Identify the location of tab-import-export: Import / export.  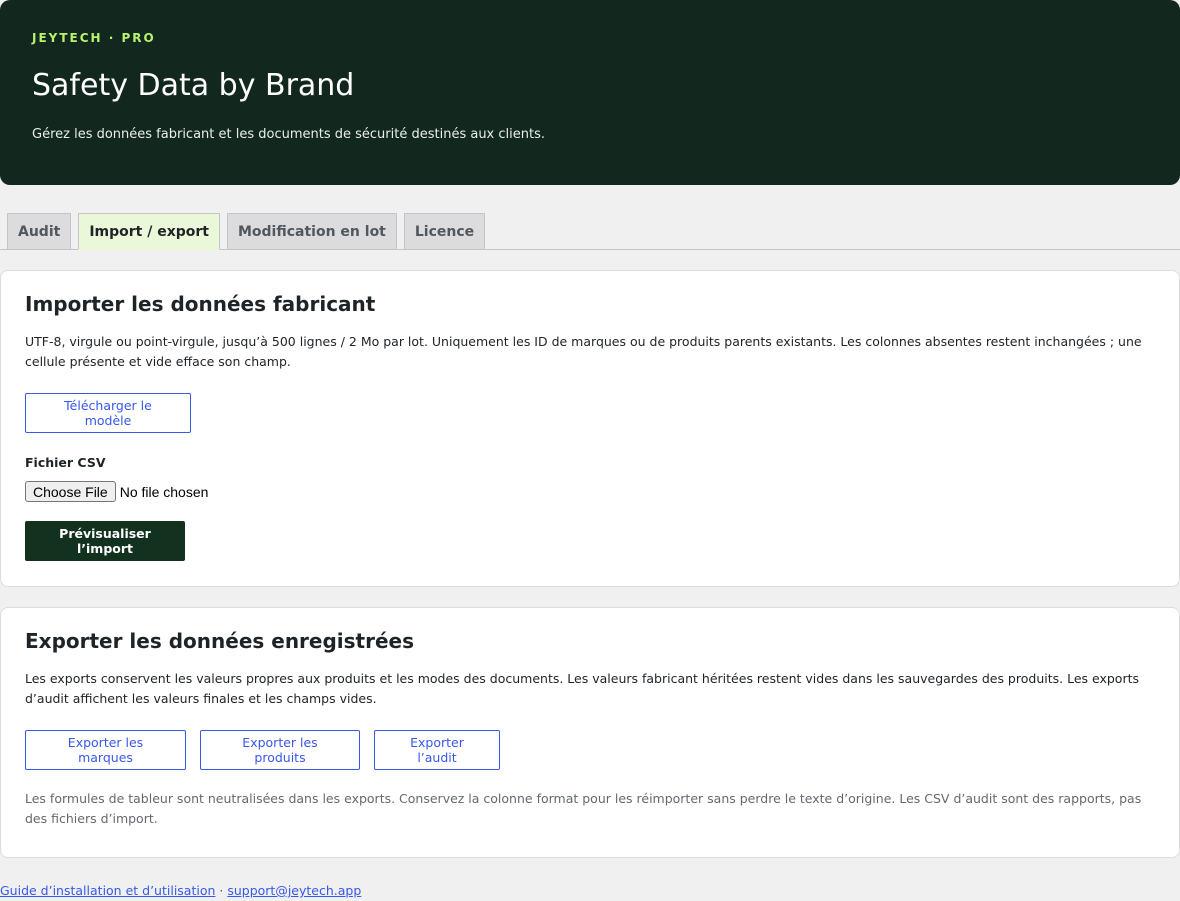
(149, 231).